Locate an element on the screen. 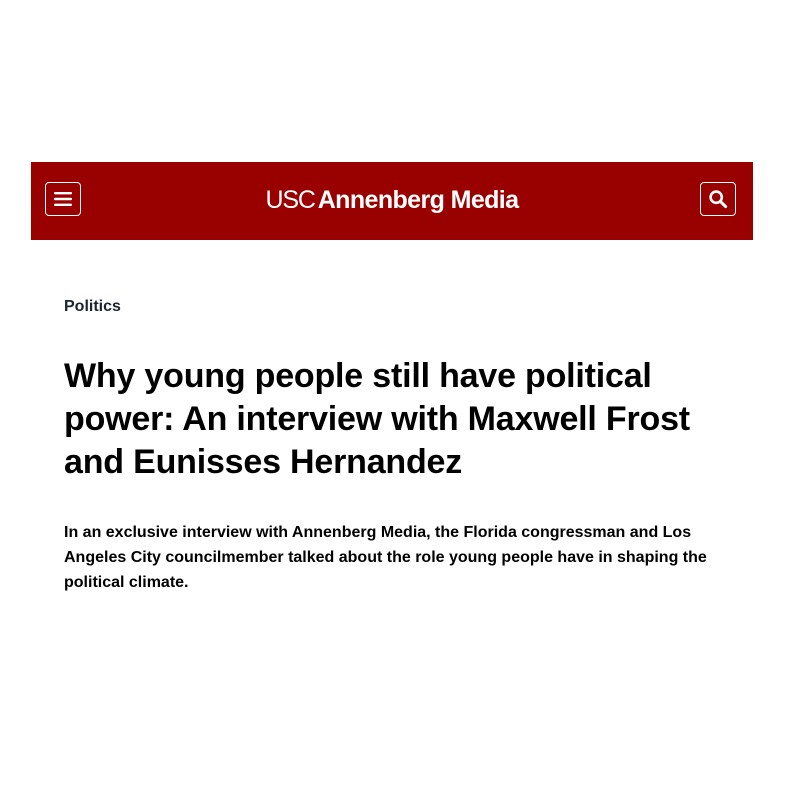  search-icon is located at coordinates (718, 199).